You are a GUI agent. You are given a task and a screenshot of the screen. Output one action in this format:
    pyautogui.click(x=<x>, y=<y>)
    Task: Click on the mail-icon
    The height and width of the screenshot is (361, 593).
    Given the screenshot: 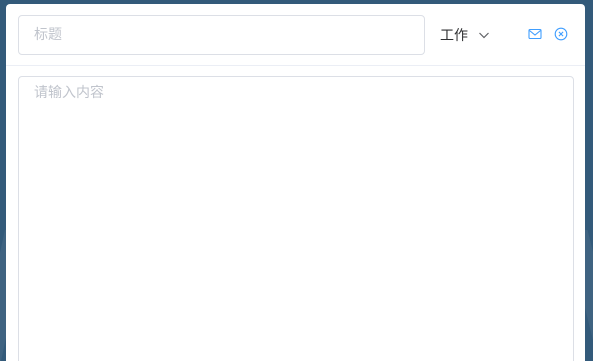 What is the action you would take?
    pyautogui.click(x=535, y=34)
    